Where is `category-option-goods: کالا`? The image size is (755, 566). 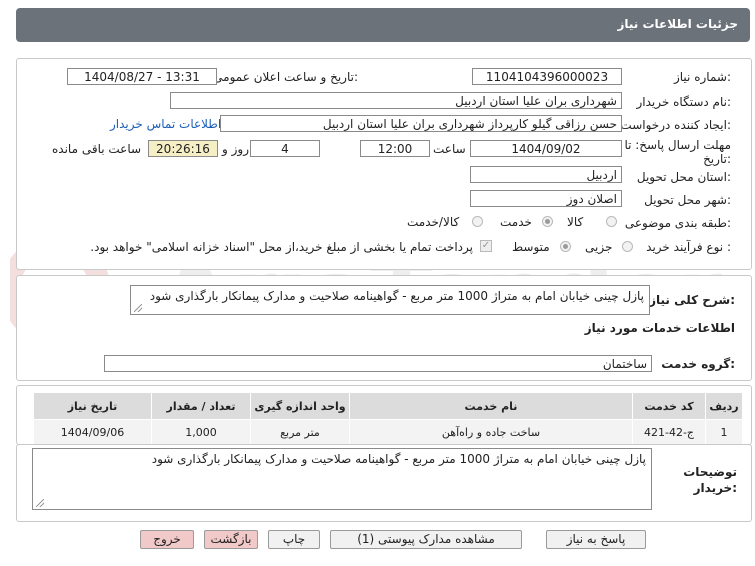
category-option-goods: کالا is located at coordinates (575, 222).